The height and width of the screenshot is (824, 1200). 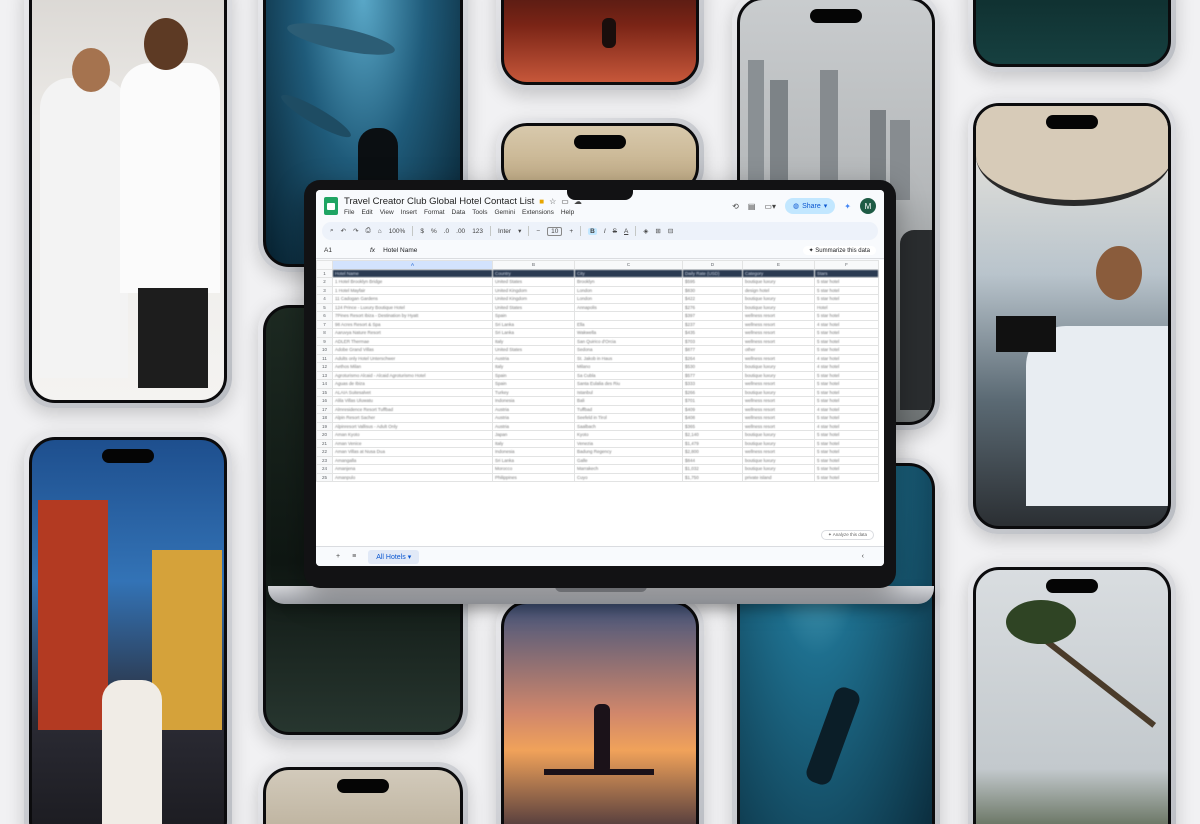 I want to click on menu-file: File, so click(x=349, y=212).